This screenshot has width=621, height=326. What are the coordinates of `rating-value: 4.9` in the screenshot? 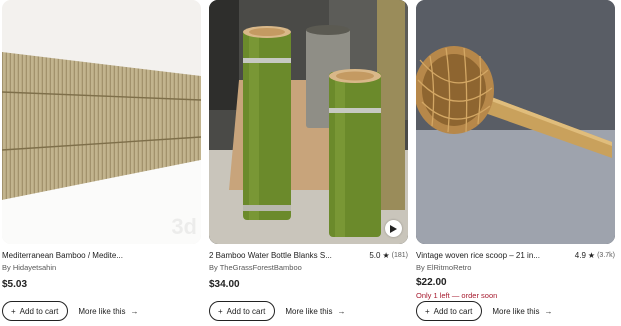 It's located at (580, 255).